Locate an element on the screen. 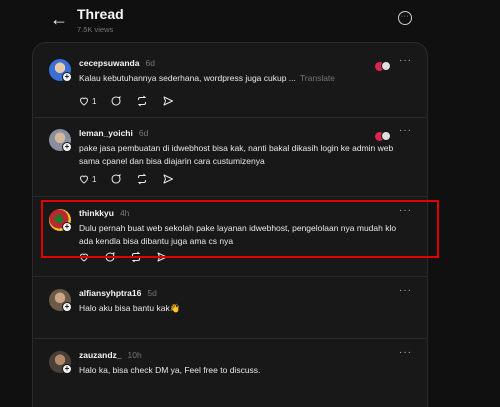  post-time: 5d is located at coordinates (152, 293).